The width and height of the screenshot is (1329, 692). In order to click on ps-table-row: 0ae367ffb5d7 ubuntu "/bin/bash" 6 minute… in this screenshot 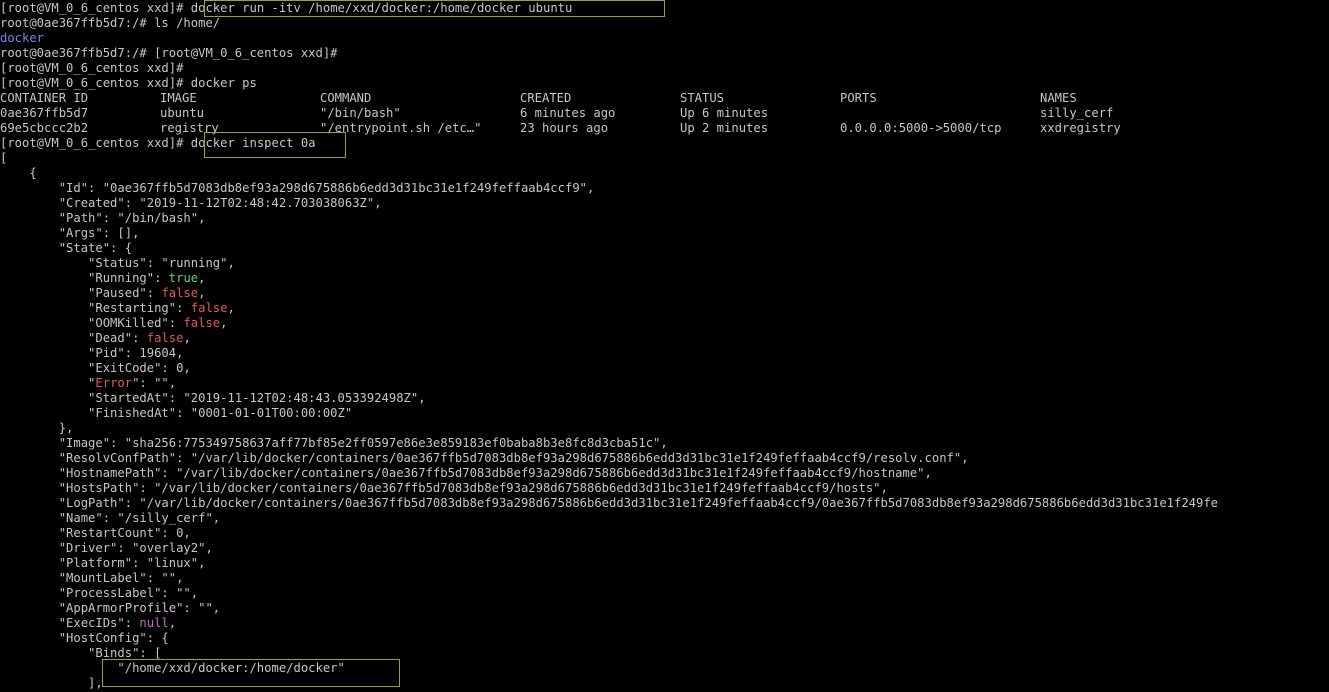, I will do `click(664, 113)`.